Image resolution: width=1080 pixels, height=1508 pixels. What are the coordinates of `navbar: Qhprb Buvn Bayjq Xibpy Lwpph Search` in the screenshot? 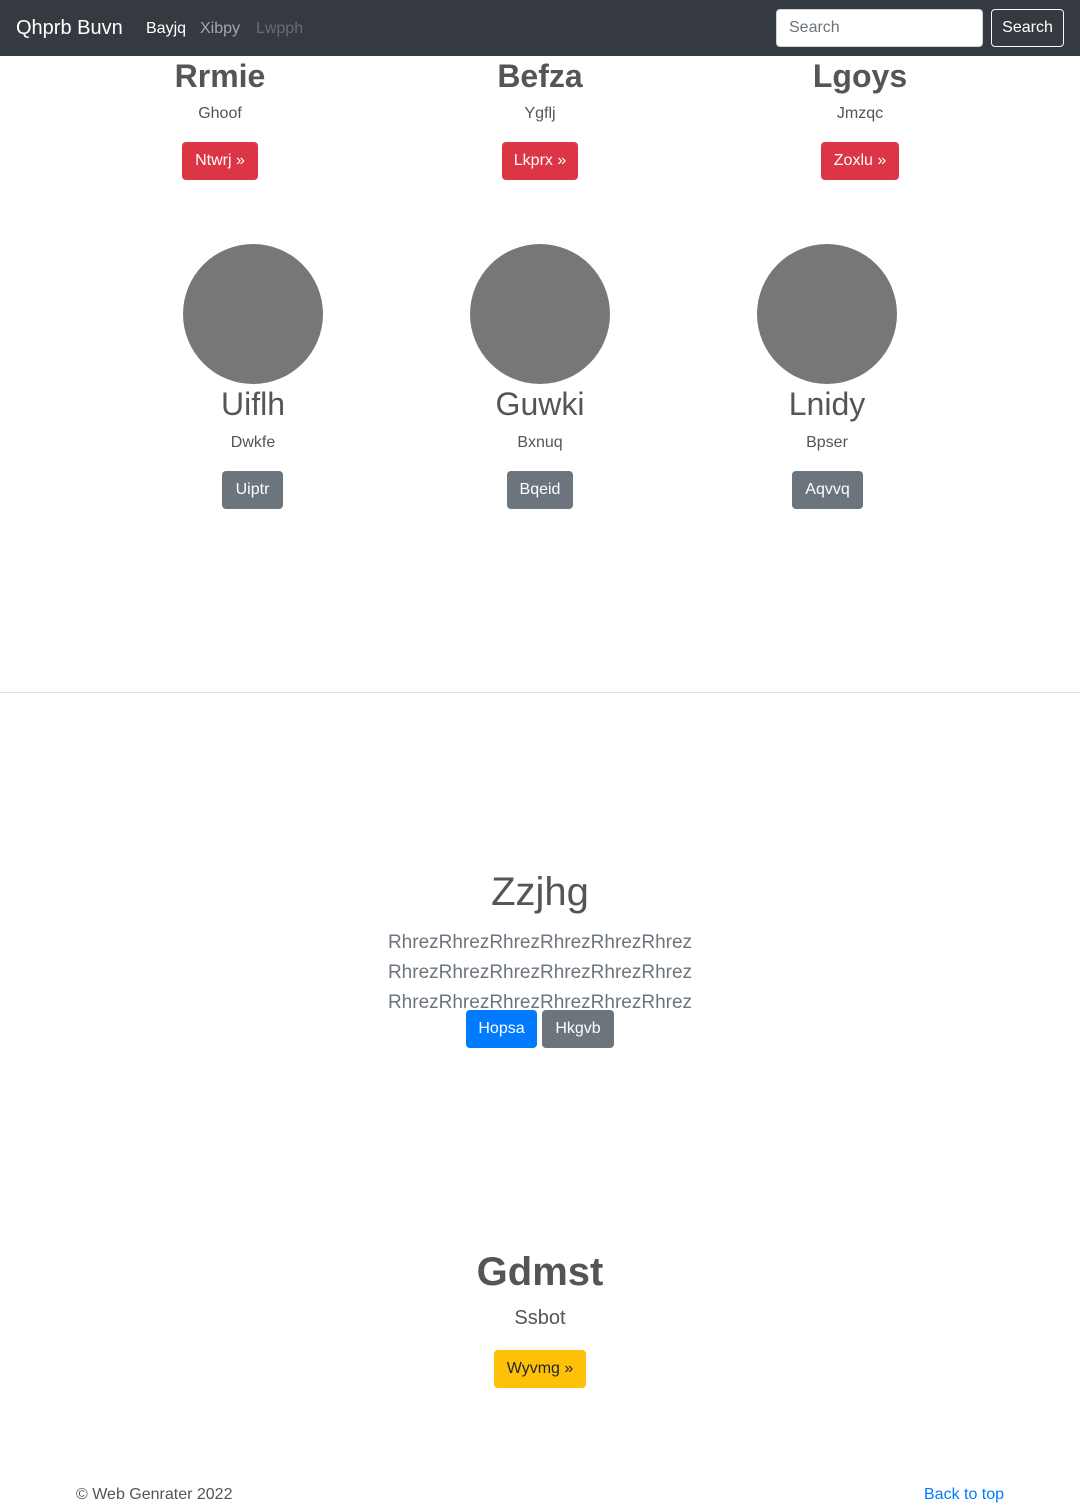 It's located at (540, 28).